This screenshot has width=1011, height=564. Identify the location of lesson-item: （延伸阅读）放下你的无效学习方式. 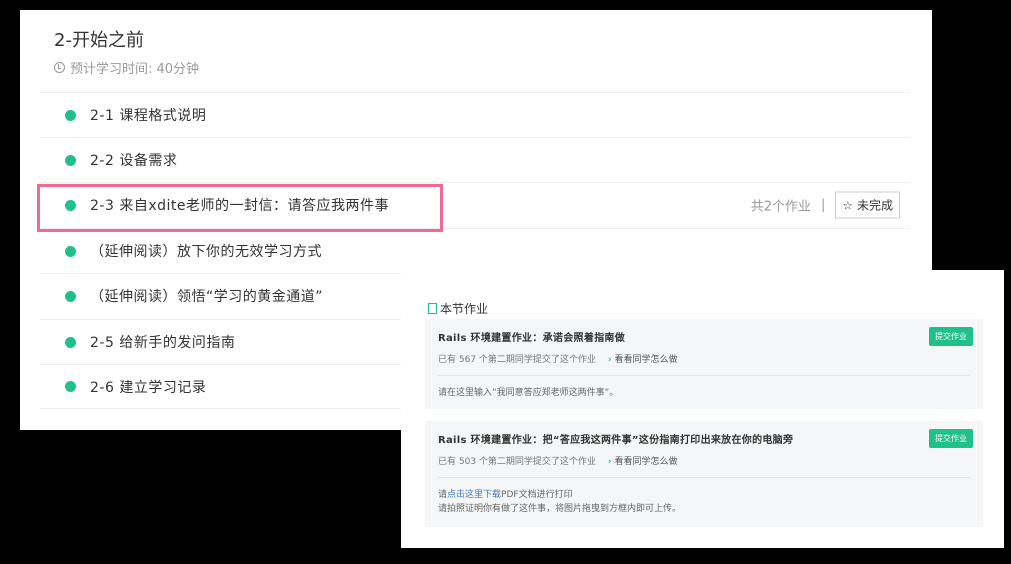
(475, 250).